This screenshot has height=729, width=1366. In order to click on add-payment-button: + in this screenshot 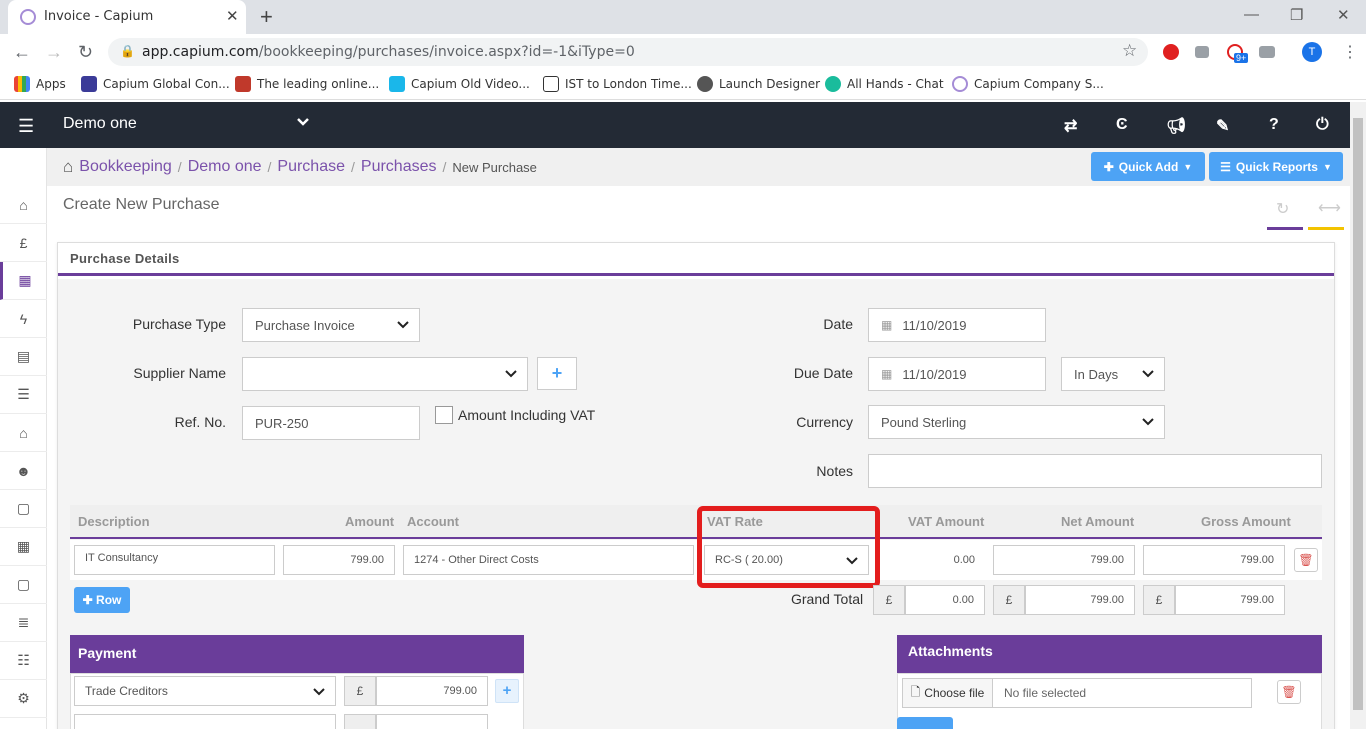, I will do `click(507, 691)`.